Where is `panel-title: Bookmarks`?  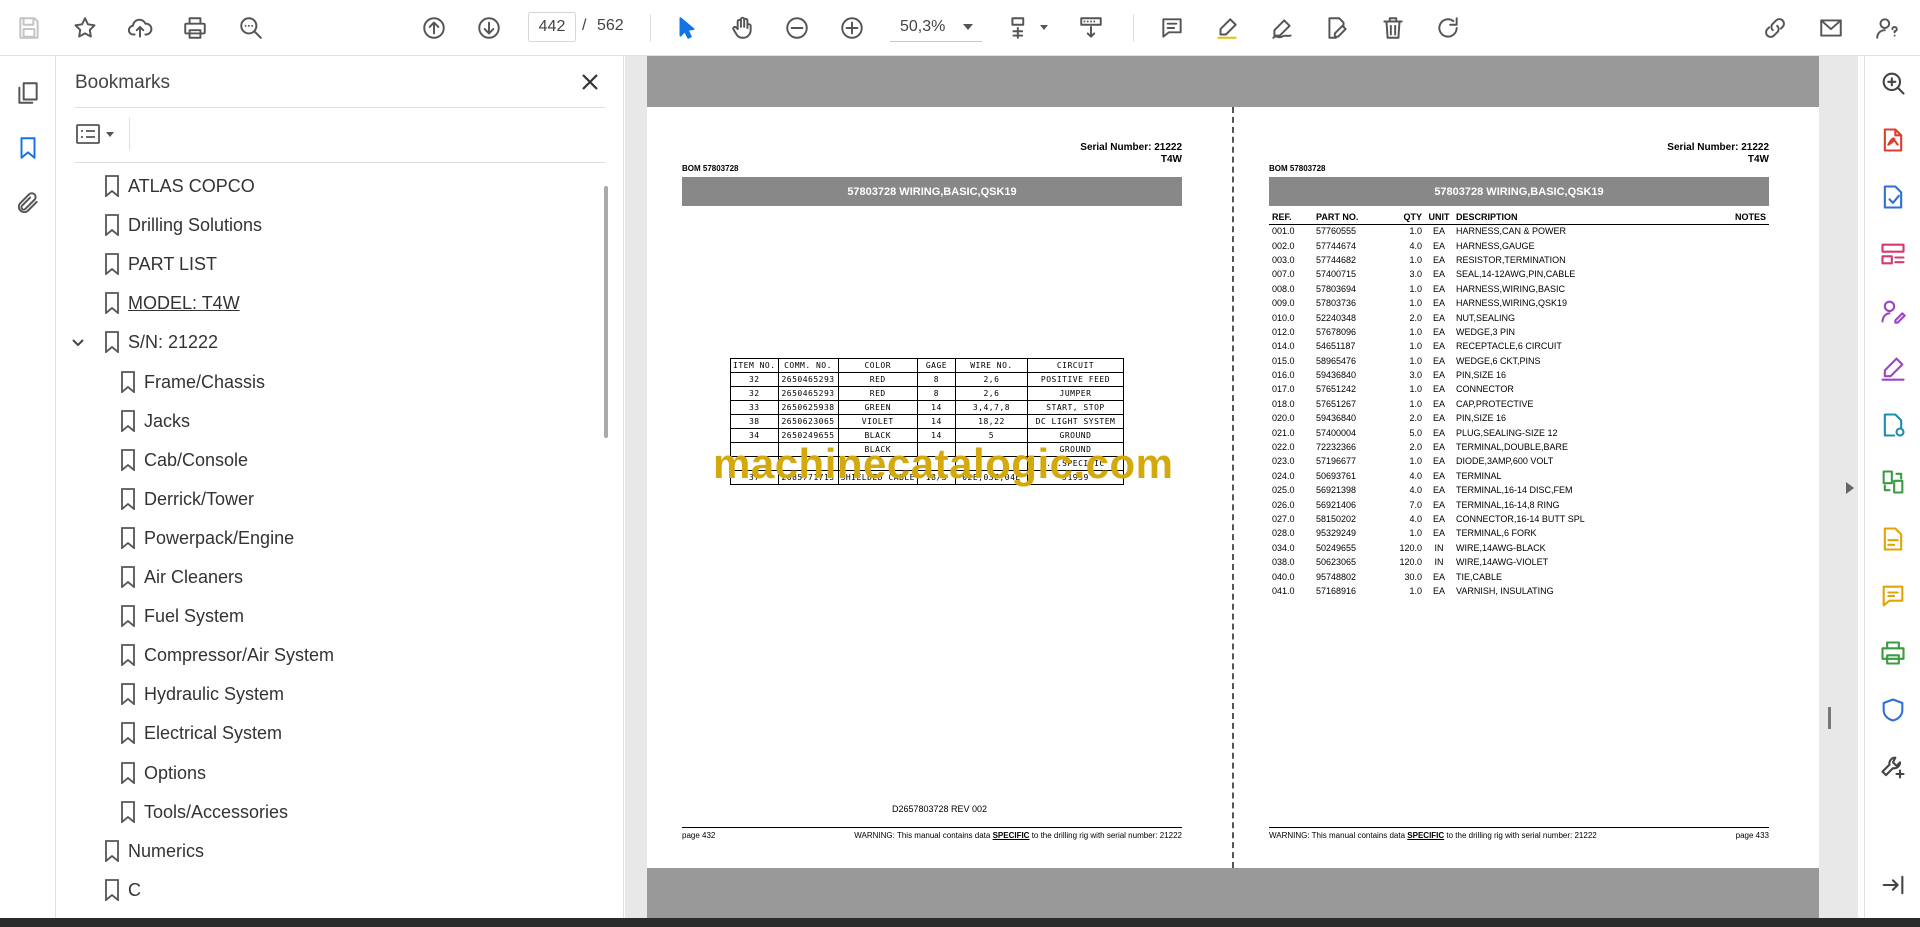
panel-title: Bookmarks is located at coordinates (123, 82).